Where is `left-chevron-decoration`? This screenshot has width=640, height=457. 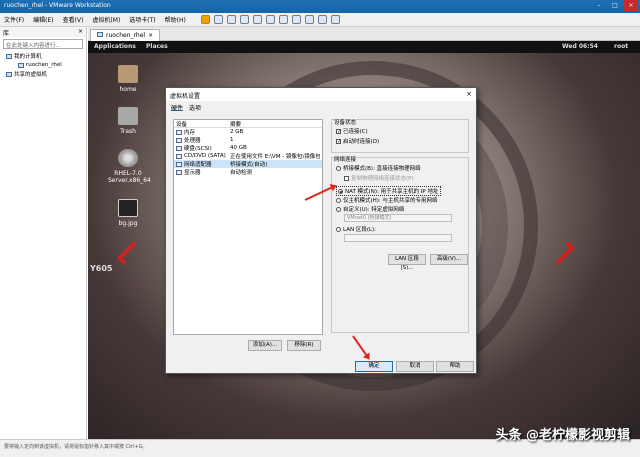 left-chevron-decoration is located at coordinates (129, 253).